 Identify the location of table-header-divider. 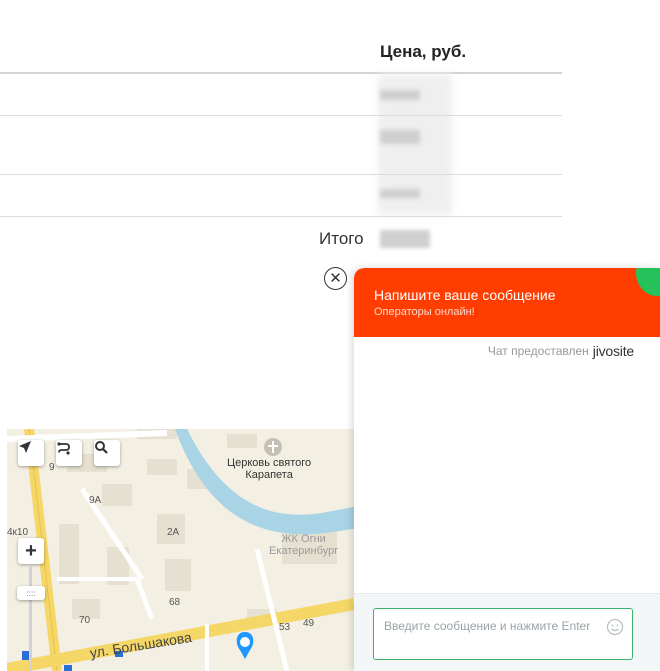
(281, 73).